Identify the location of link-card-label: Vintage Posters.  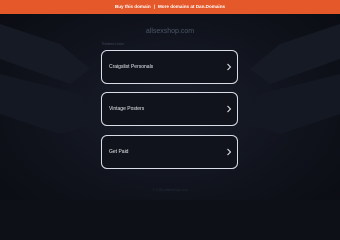
(127, 108).